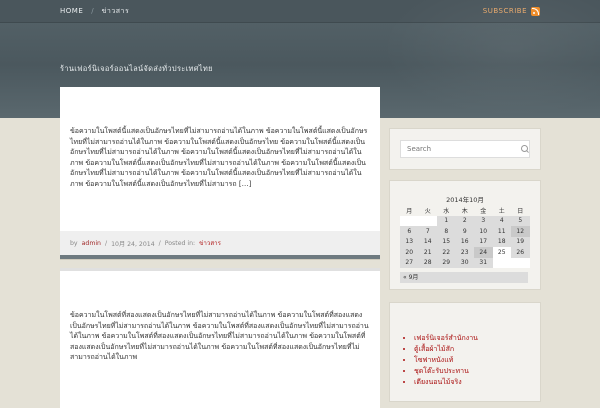 The height and width of the screenshot is (408, 600). What do you see at coordinates (409, 231) in the screenshot?
I see `calendar-day: 6` at bounding box center [409, 231].